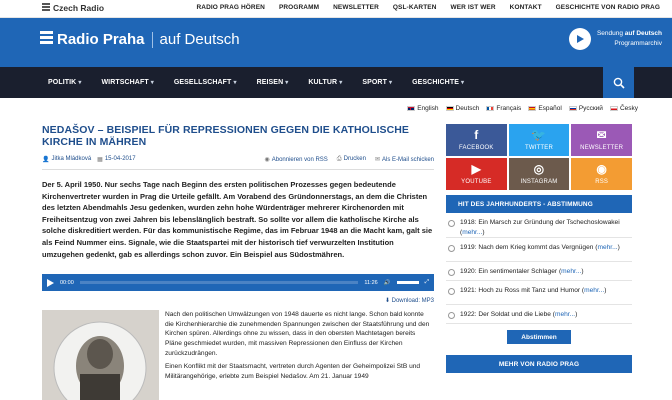 This screenshot has height=400, width=672. I want to click on schedule-link: Programmarchiv, so click(629, 44).